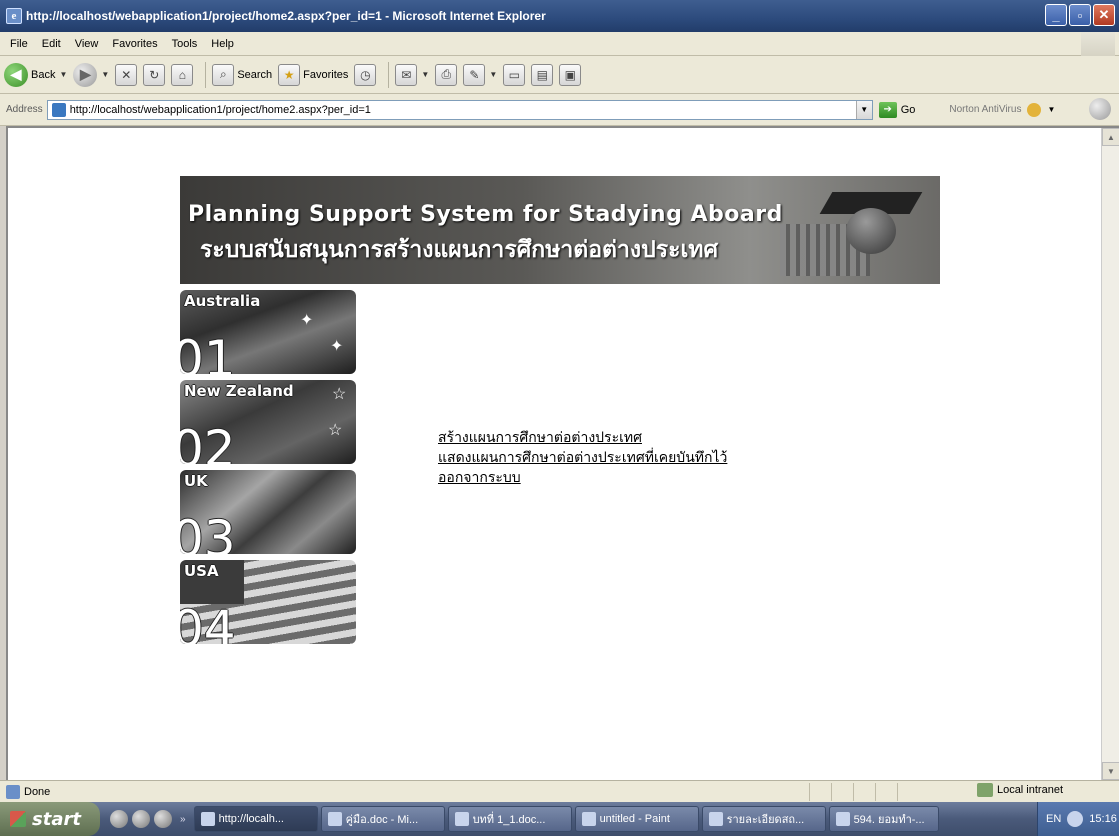 This screenshot has width=1119, height=836. I want to click on stop-button: ✕, so click(126, 74).